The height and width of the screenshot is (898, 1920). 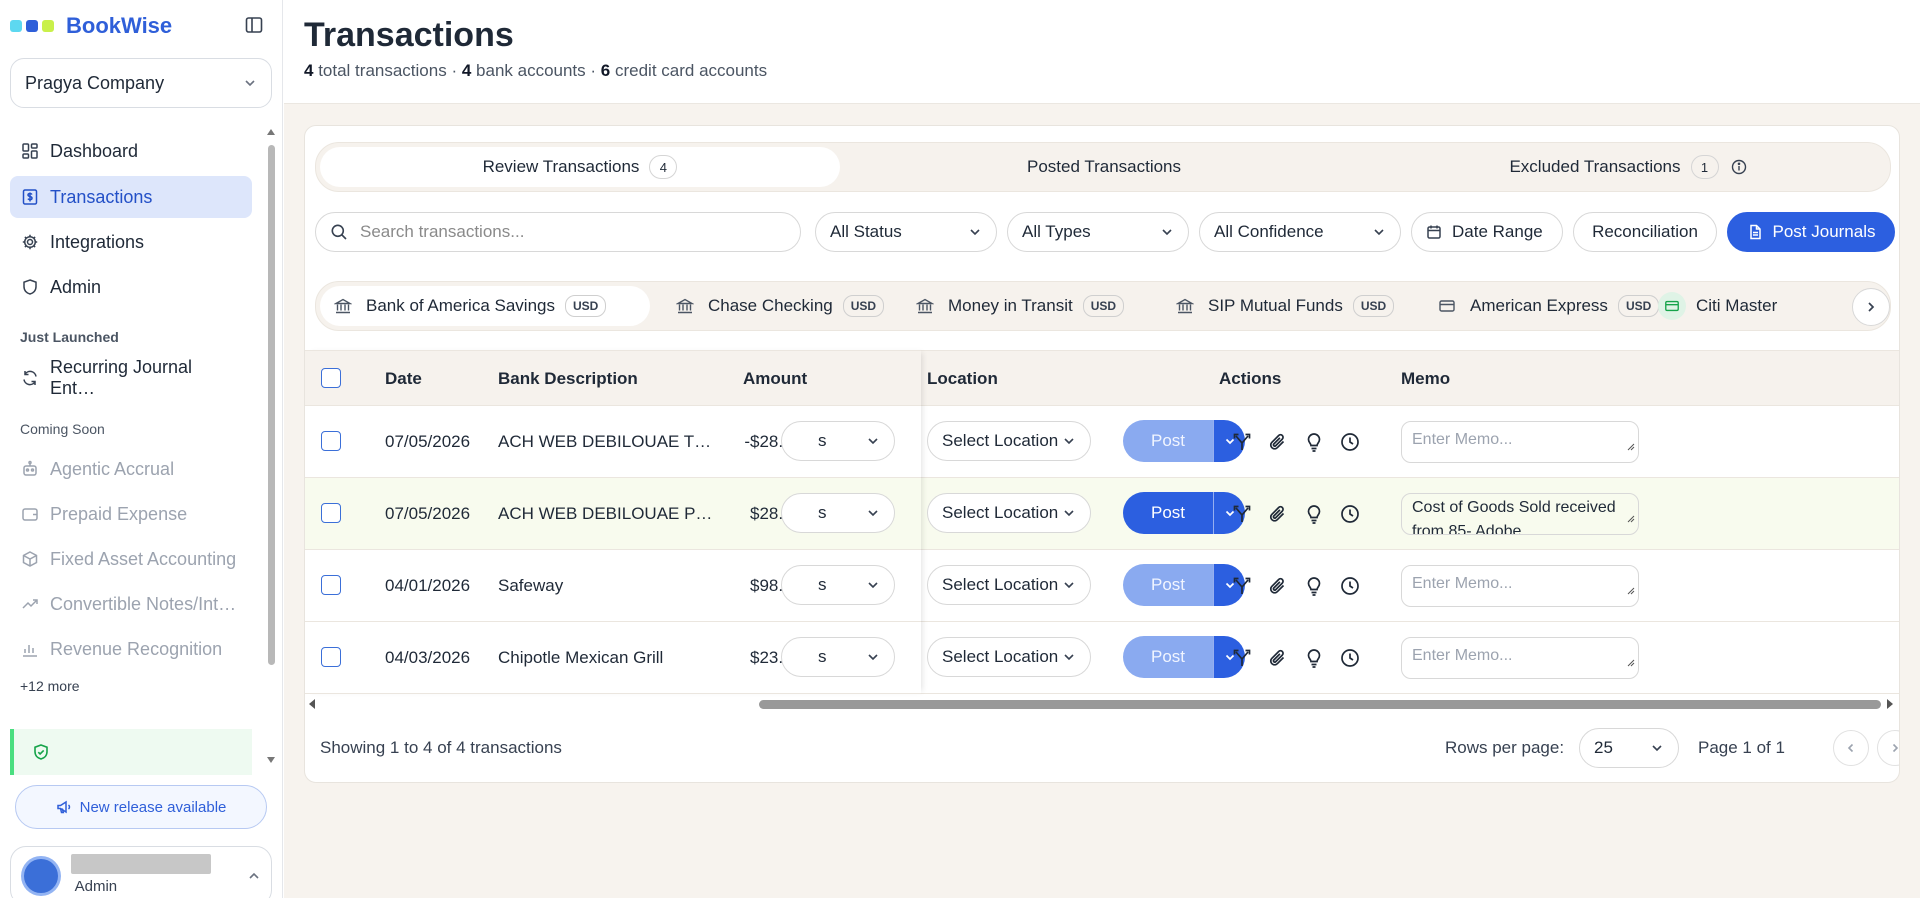 I want to click on account-money-in-transit: Money in Transit USD, so click(x=1020, y=306).